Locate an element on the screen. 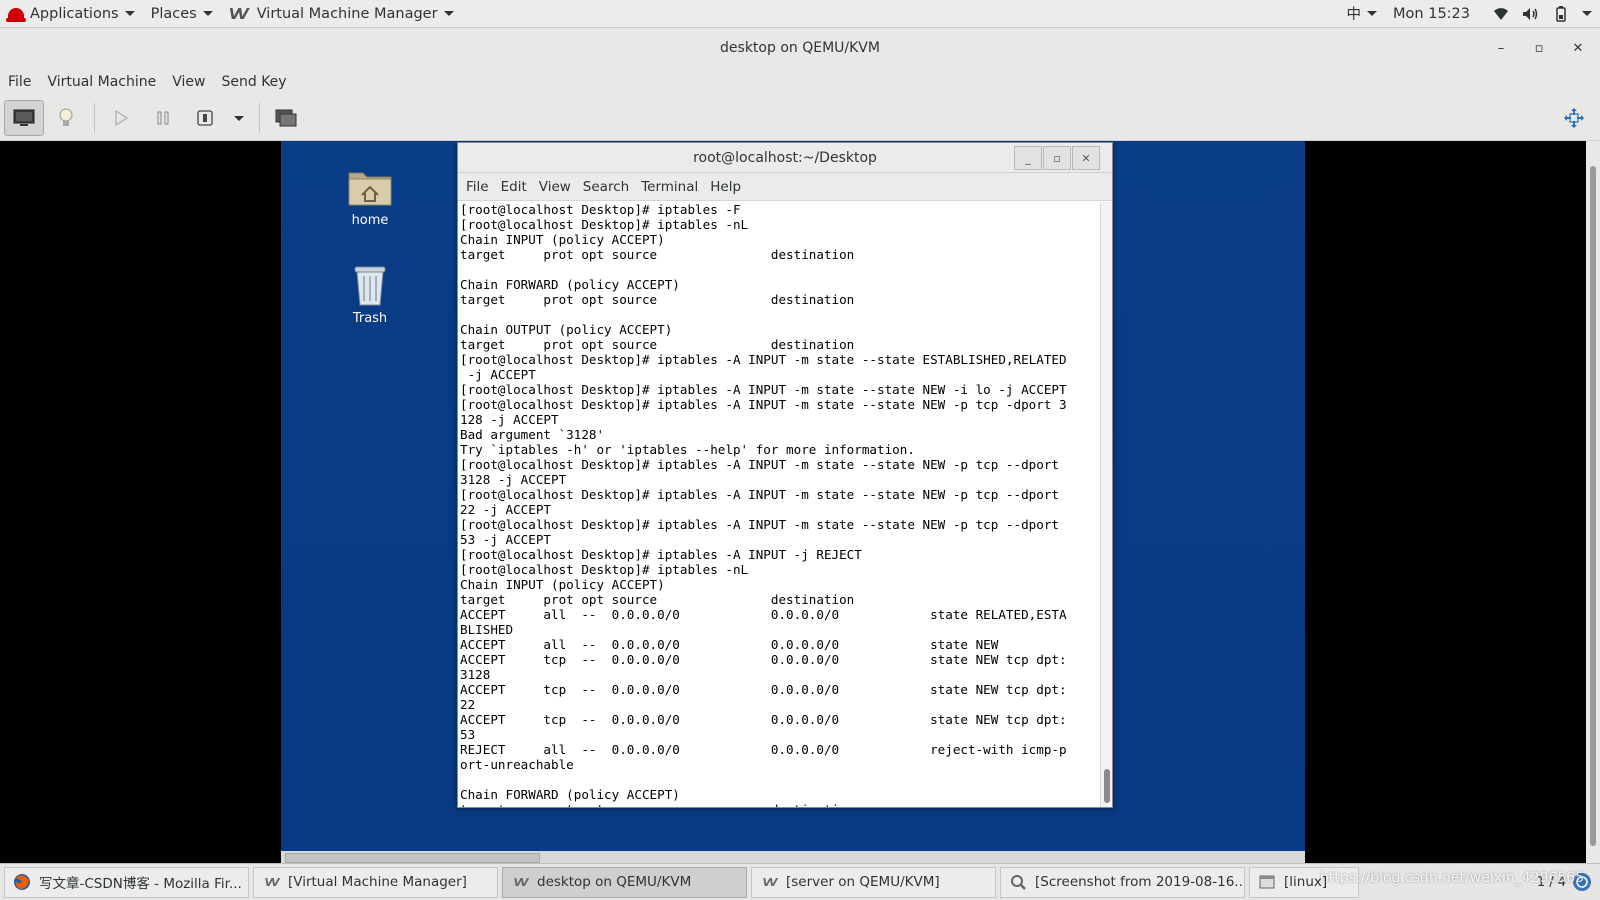 The image size is (1600, 900). task-desktop-vm: VV desktop on QEMU/KVM is located at coordinates (624, 882).